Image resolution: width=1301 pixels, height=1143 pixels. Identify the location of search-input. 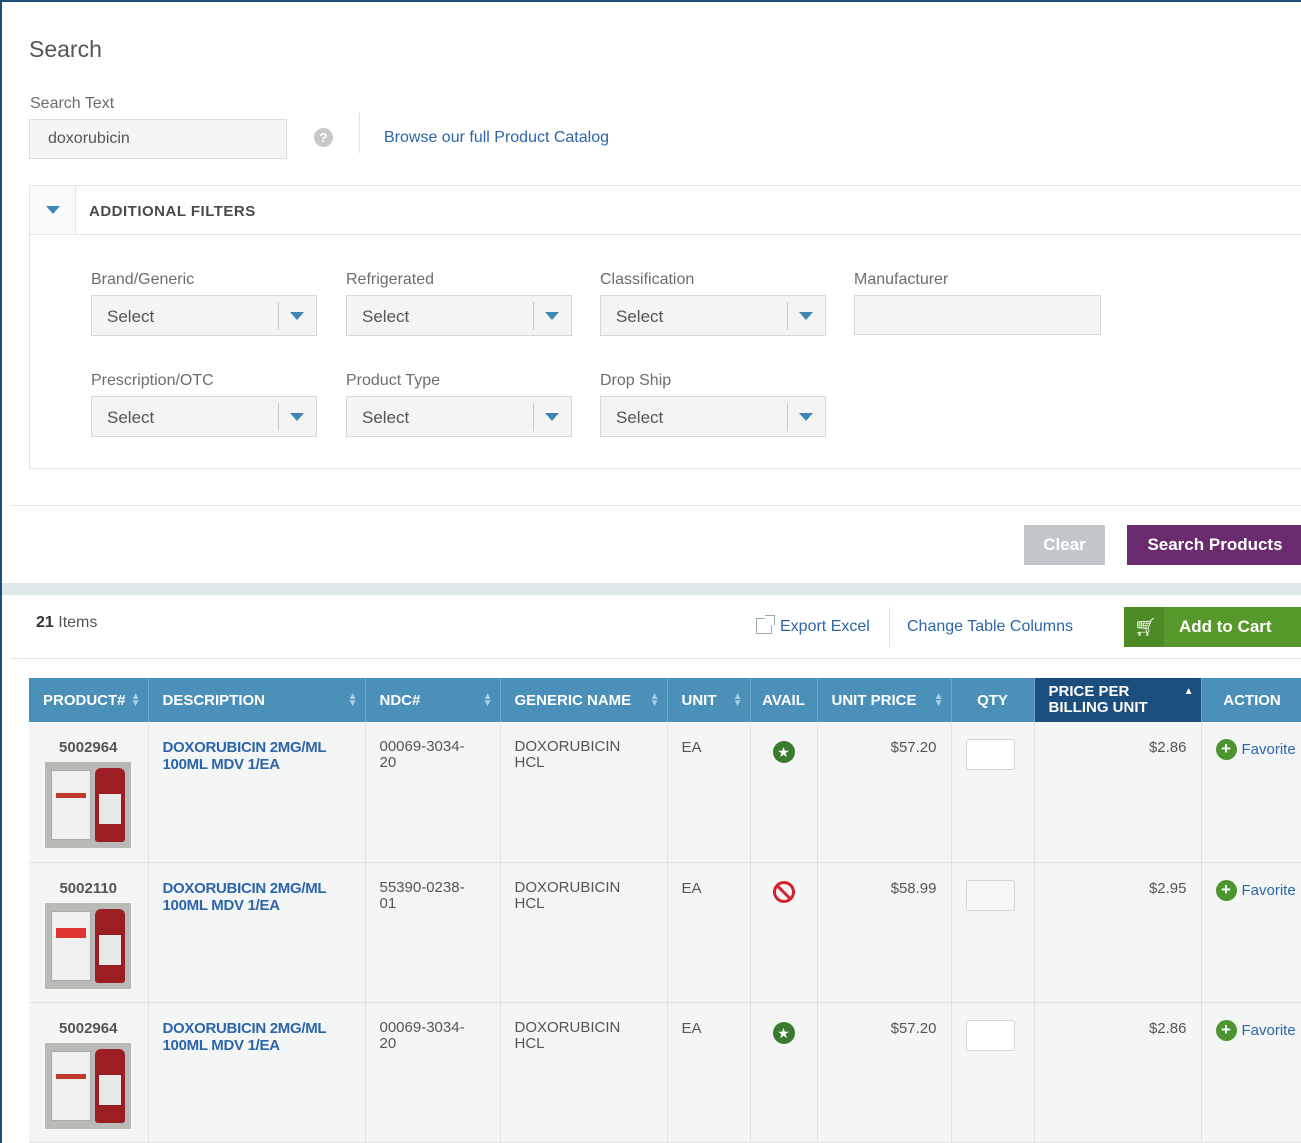
(158, 139).